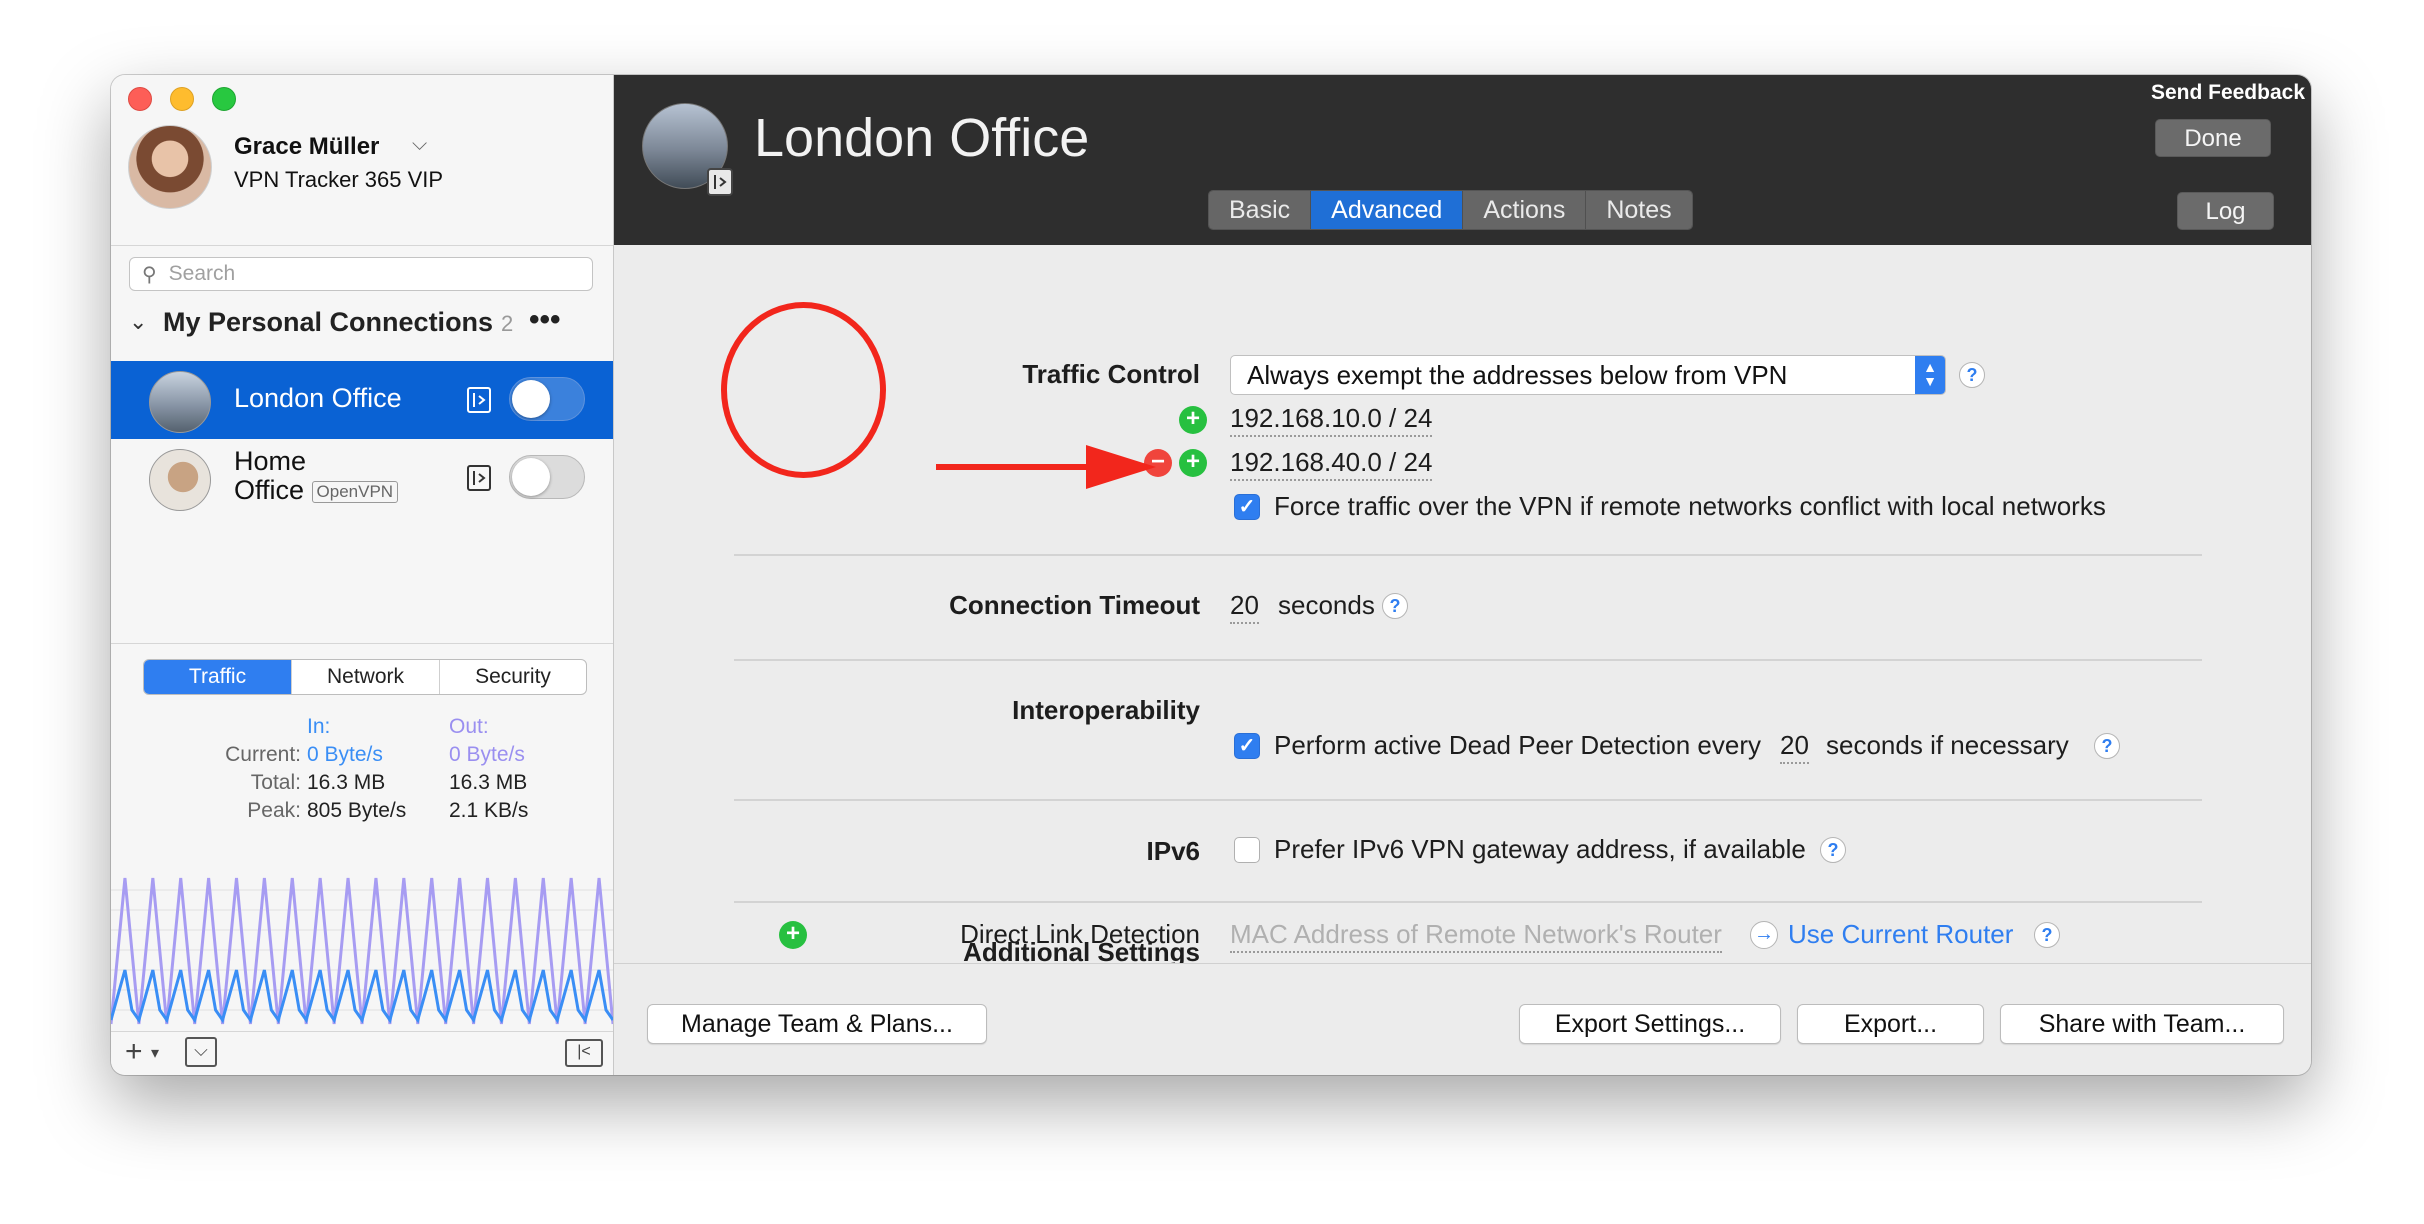 This screenshot has width=2424, height=1224. What do you see at coordinates (368, 185) in the screenshot?
I see `user-profile: Grace Müller ⌵ VPN Tracker 365 VIP` at bounding box center [368, 185].